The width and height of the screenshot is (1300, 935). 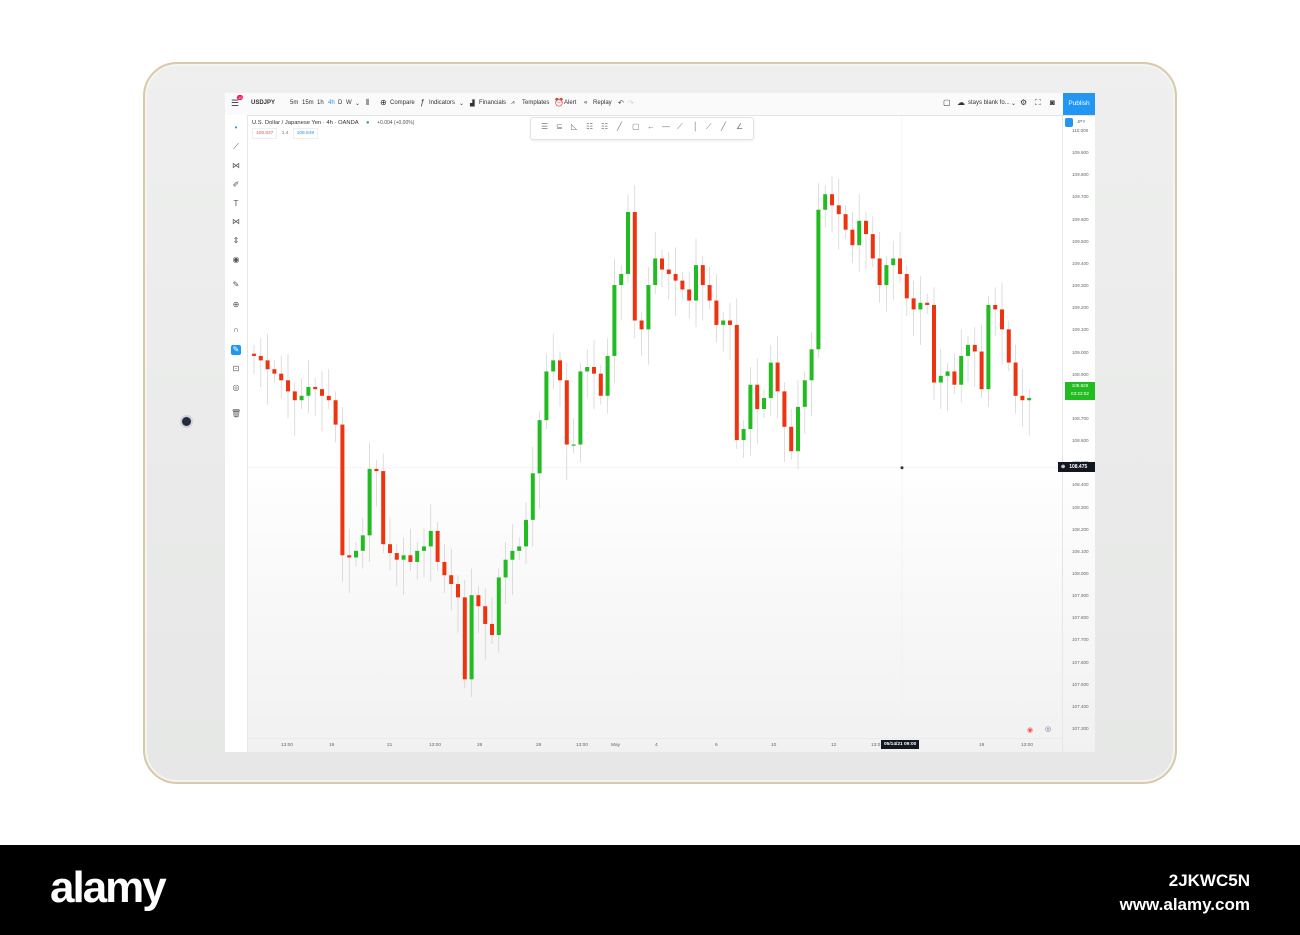 What do you see at coordinates (287, 745) in the screenshot?
I see `time-label: 13:00` at bounding box center [287, 745].